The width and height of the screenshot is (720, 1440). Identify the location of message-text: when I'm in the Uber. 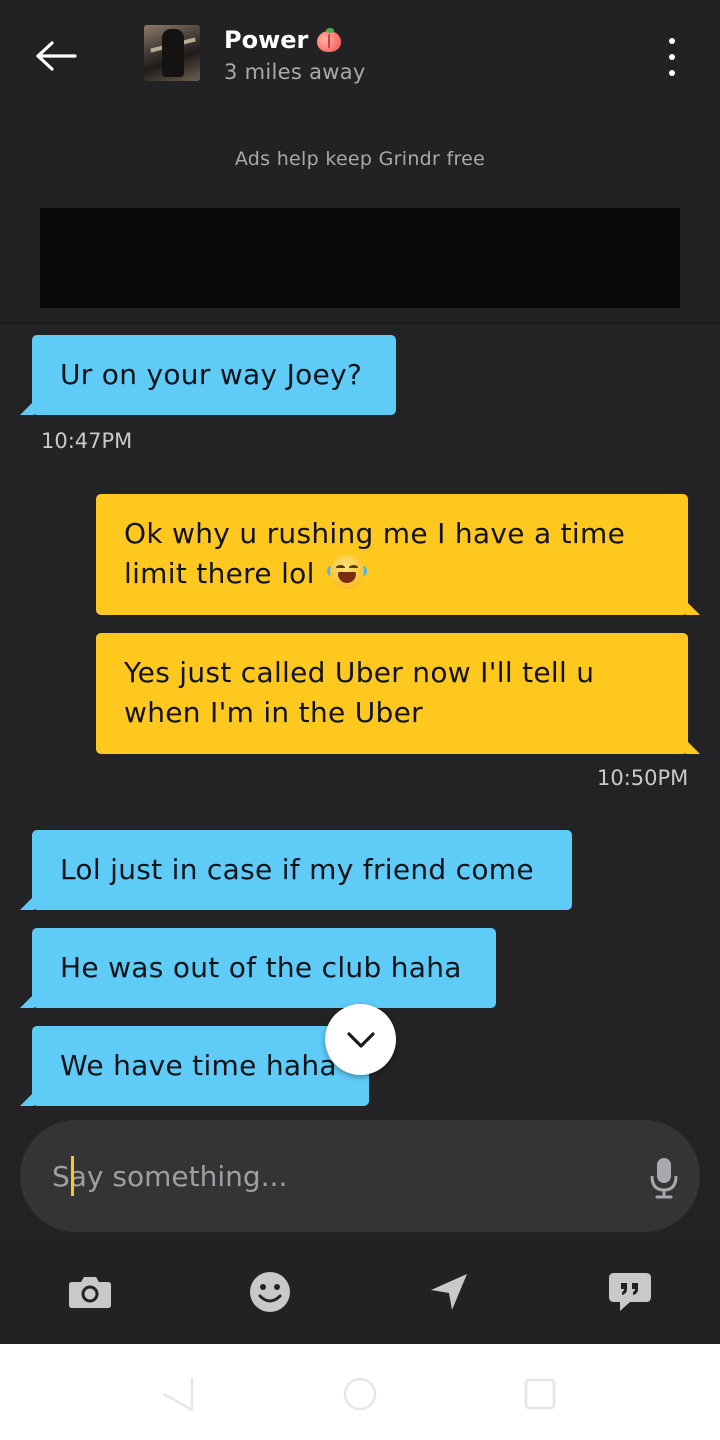
(273, 712).